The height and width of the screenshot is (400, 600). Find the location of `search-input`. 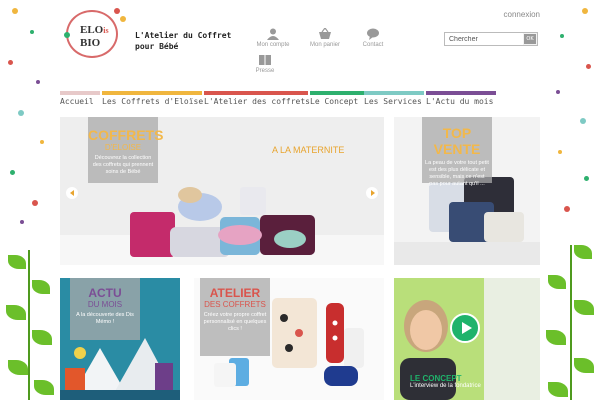

search-input is located at coordinates (484, 39).